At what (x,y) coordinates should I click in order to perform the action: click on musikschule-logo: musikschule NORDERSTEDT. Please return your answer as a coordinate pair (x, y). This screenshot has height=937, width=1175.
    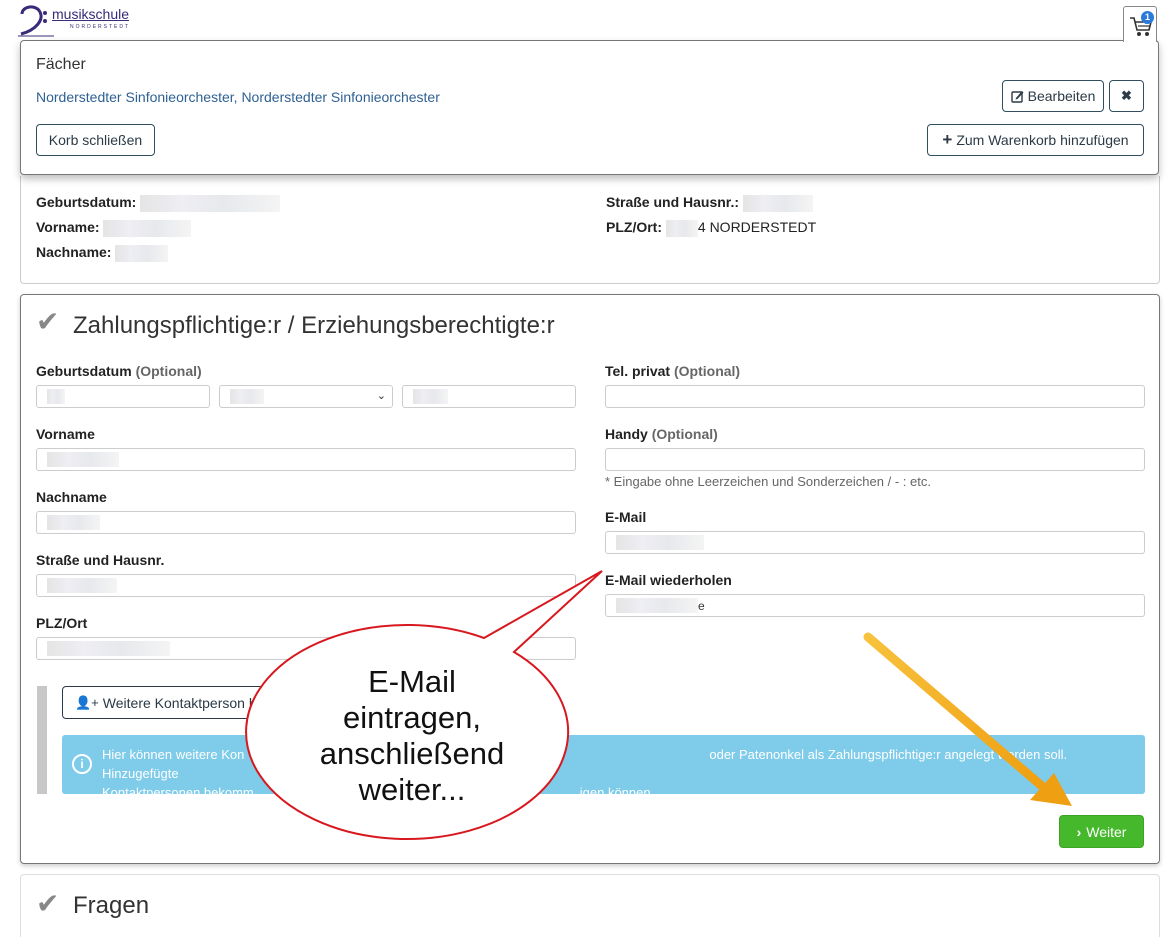
    Looking at the image, I should click on (78, 21).